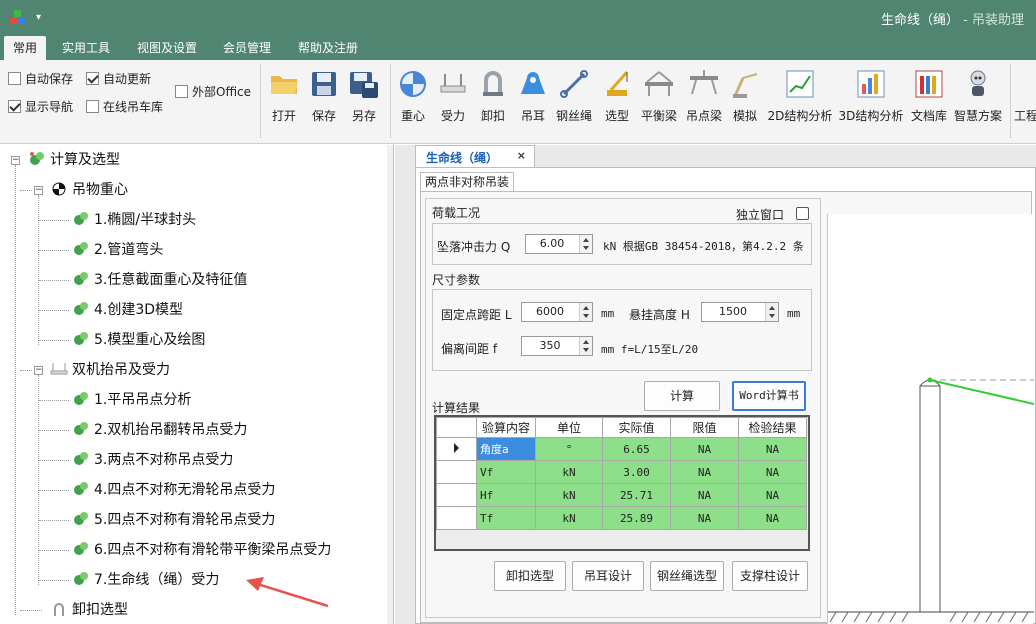 This screenshot has height=624, width=1036. What do you see at coordinates (506, 427) in the screenshot?
I see `column-header: 验算内容` at bounding box center [506, 427].